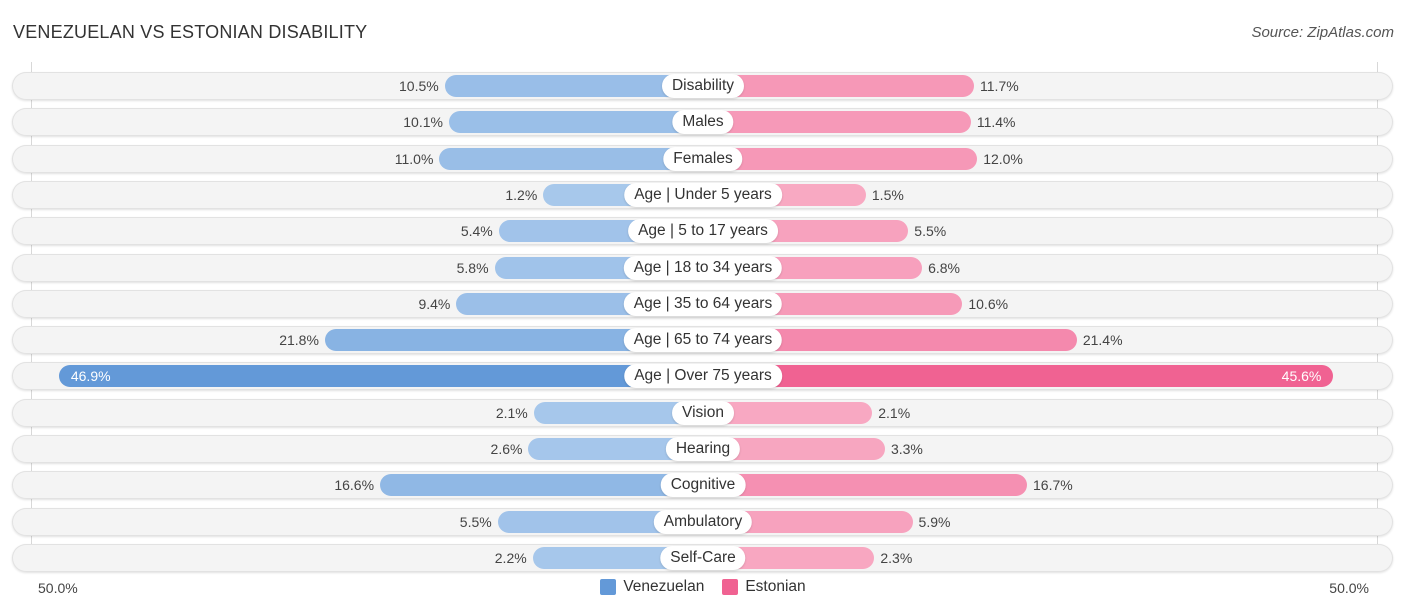 The image size is (1406, 612). What do you see at coordinates (511, 412) in the screenshot?
I see `value-label-venezuelan: 2.1%` at bounding box center [511, 412].